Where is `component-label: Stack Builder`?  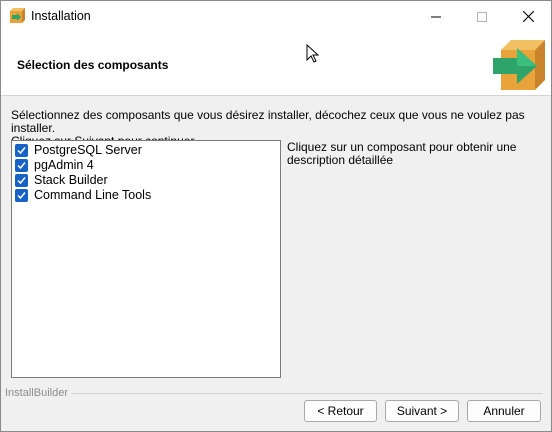
component-label: Stack Builder is located at coordinates (71, 180).